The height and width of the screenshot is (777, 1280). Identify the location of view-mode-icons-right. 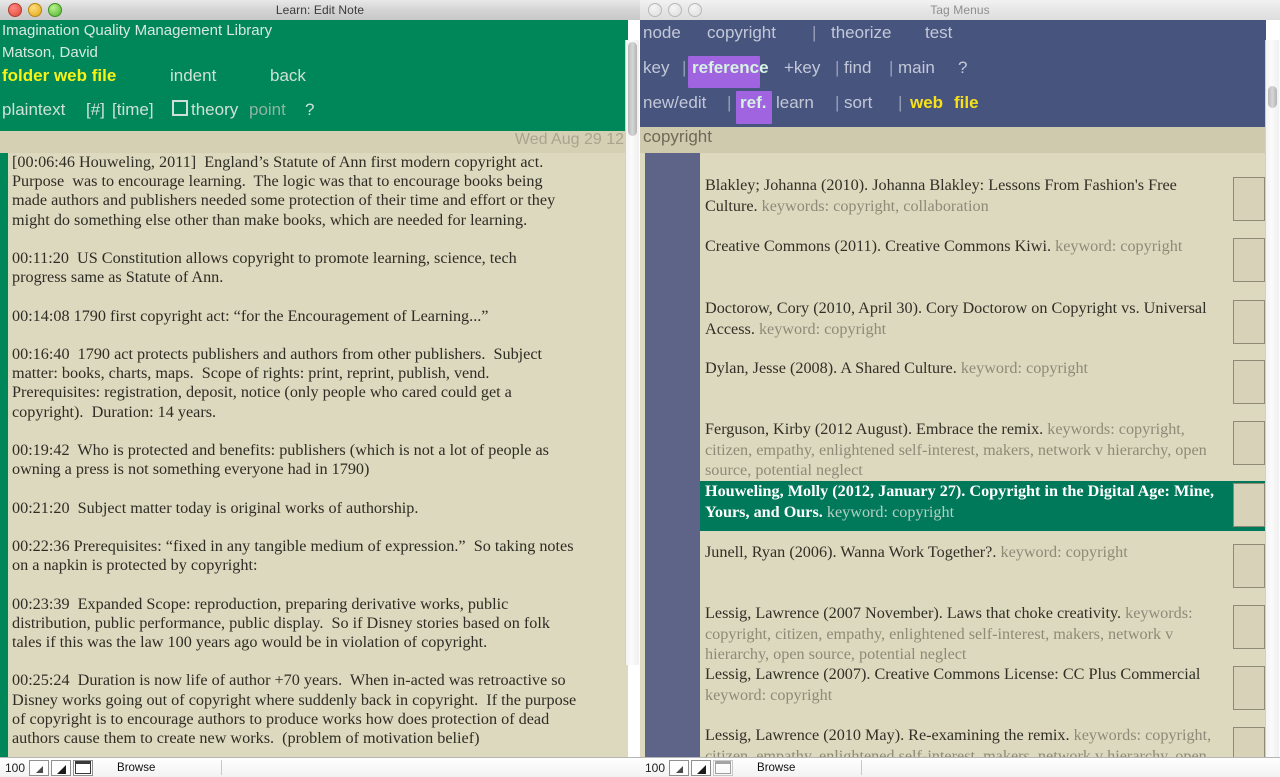
(701, 767).